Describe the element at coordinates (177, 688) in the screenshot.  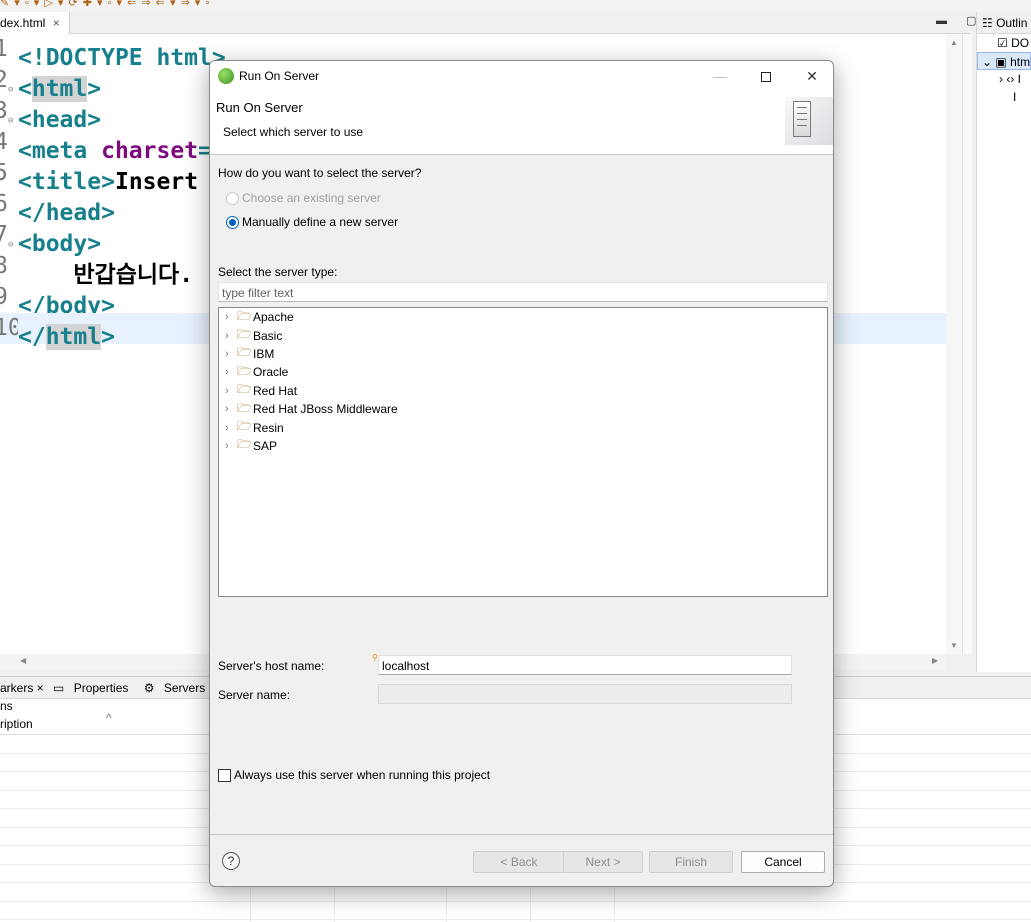
I see `tab-servers: ⚙ Servers` at that location.